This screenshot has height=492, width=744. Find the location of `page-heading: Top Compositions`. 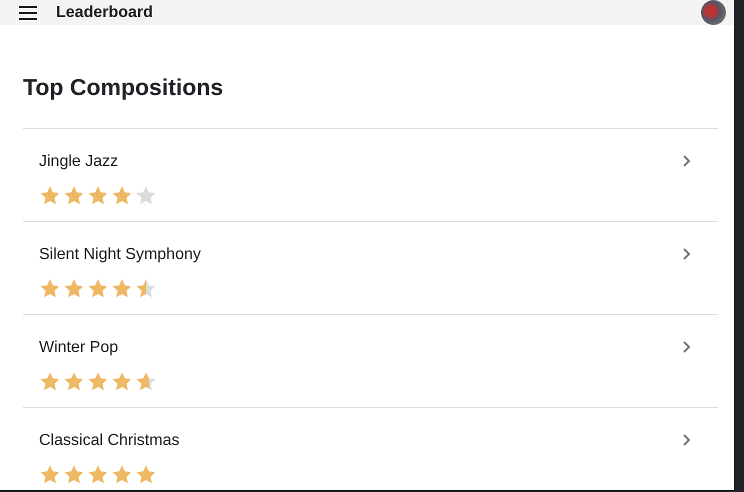

page-heading: Top Compositions is located at coordinates (123, 88).